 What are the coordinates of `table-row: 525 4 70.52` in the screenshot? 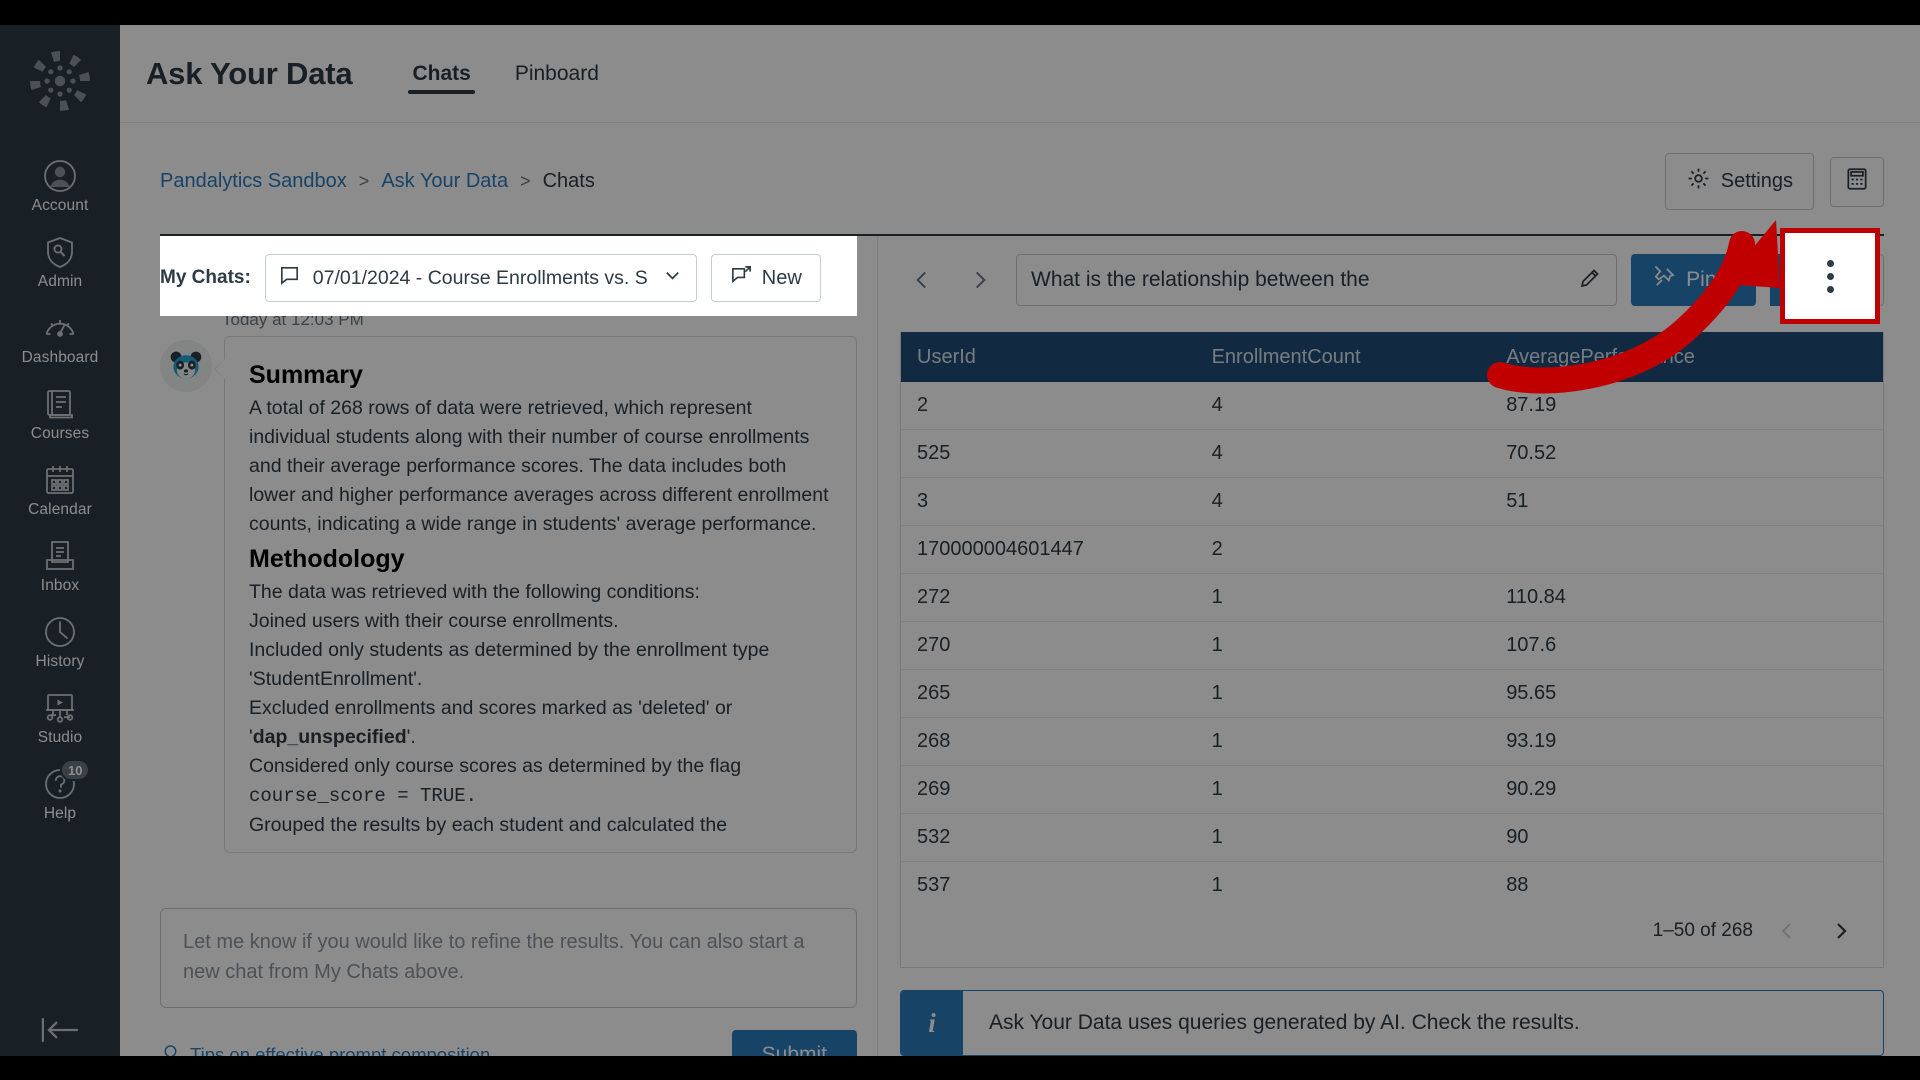 It's located at (1392, 453).